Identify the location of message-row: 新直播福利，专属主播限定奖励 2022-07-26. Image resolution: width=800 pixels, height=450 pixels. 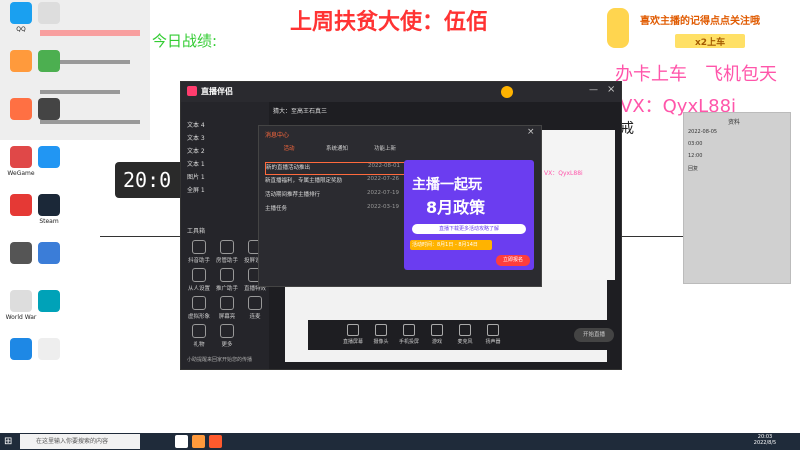
(334, 181).